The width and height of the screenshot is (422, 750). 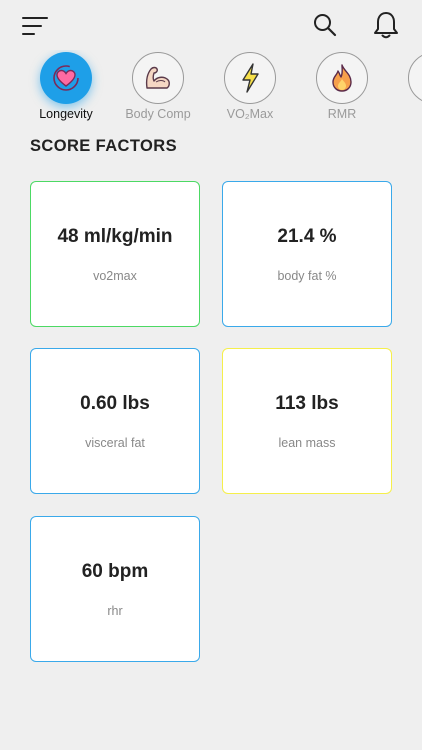 What do you see at coordinates (115, 443) in the screenshot?
I see `factor-label: visceral fat` at bounding box center [115, 443].